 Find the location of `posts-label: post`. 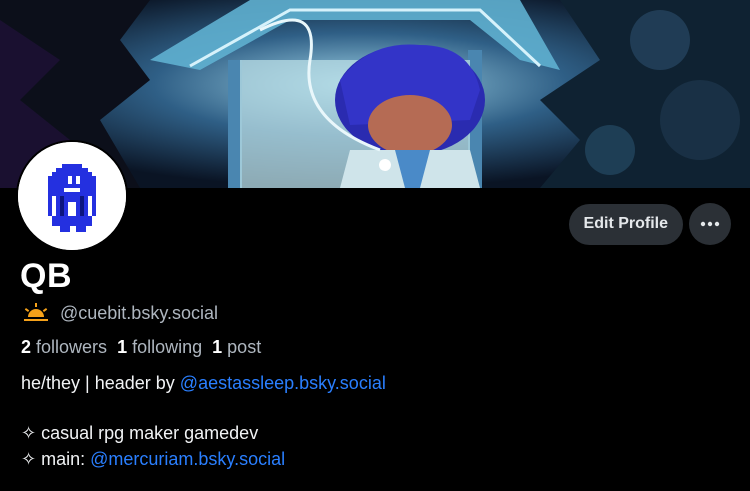

posts-label: post is located at coordinates (244, 347).